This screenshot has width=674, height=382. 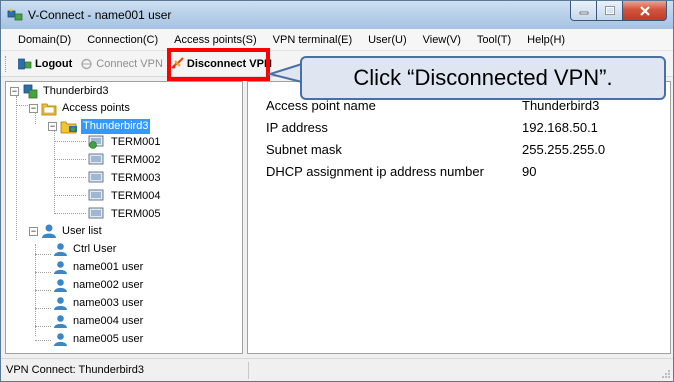 I want to click on minimize-icon, so click(x=583, y=12).